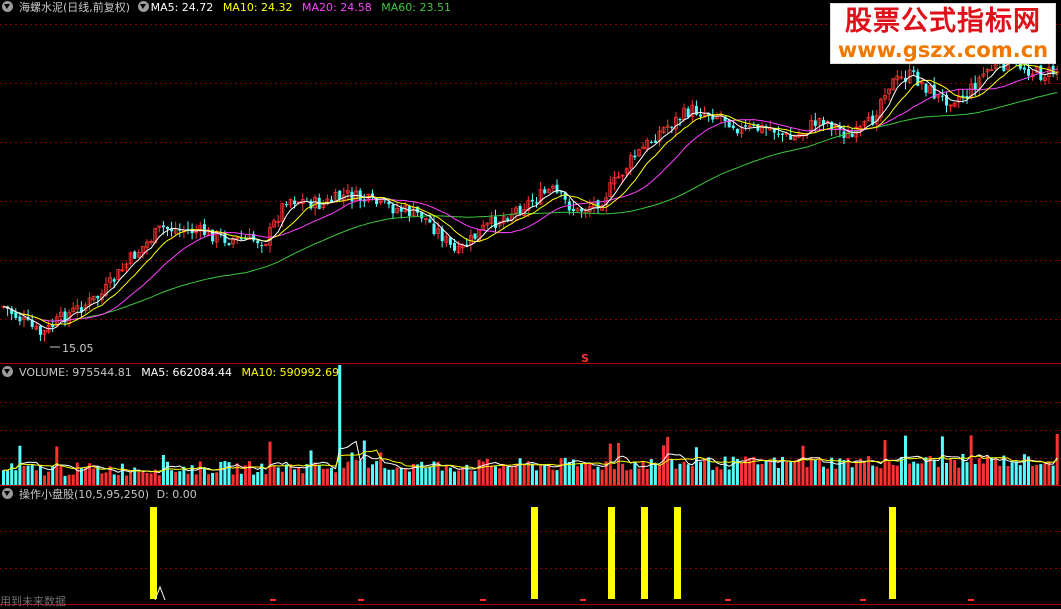  I want to click on volume-arrow-icon, so click(7, 371).